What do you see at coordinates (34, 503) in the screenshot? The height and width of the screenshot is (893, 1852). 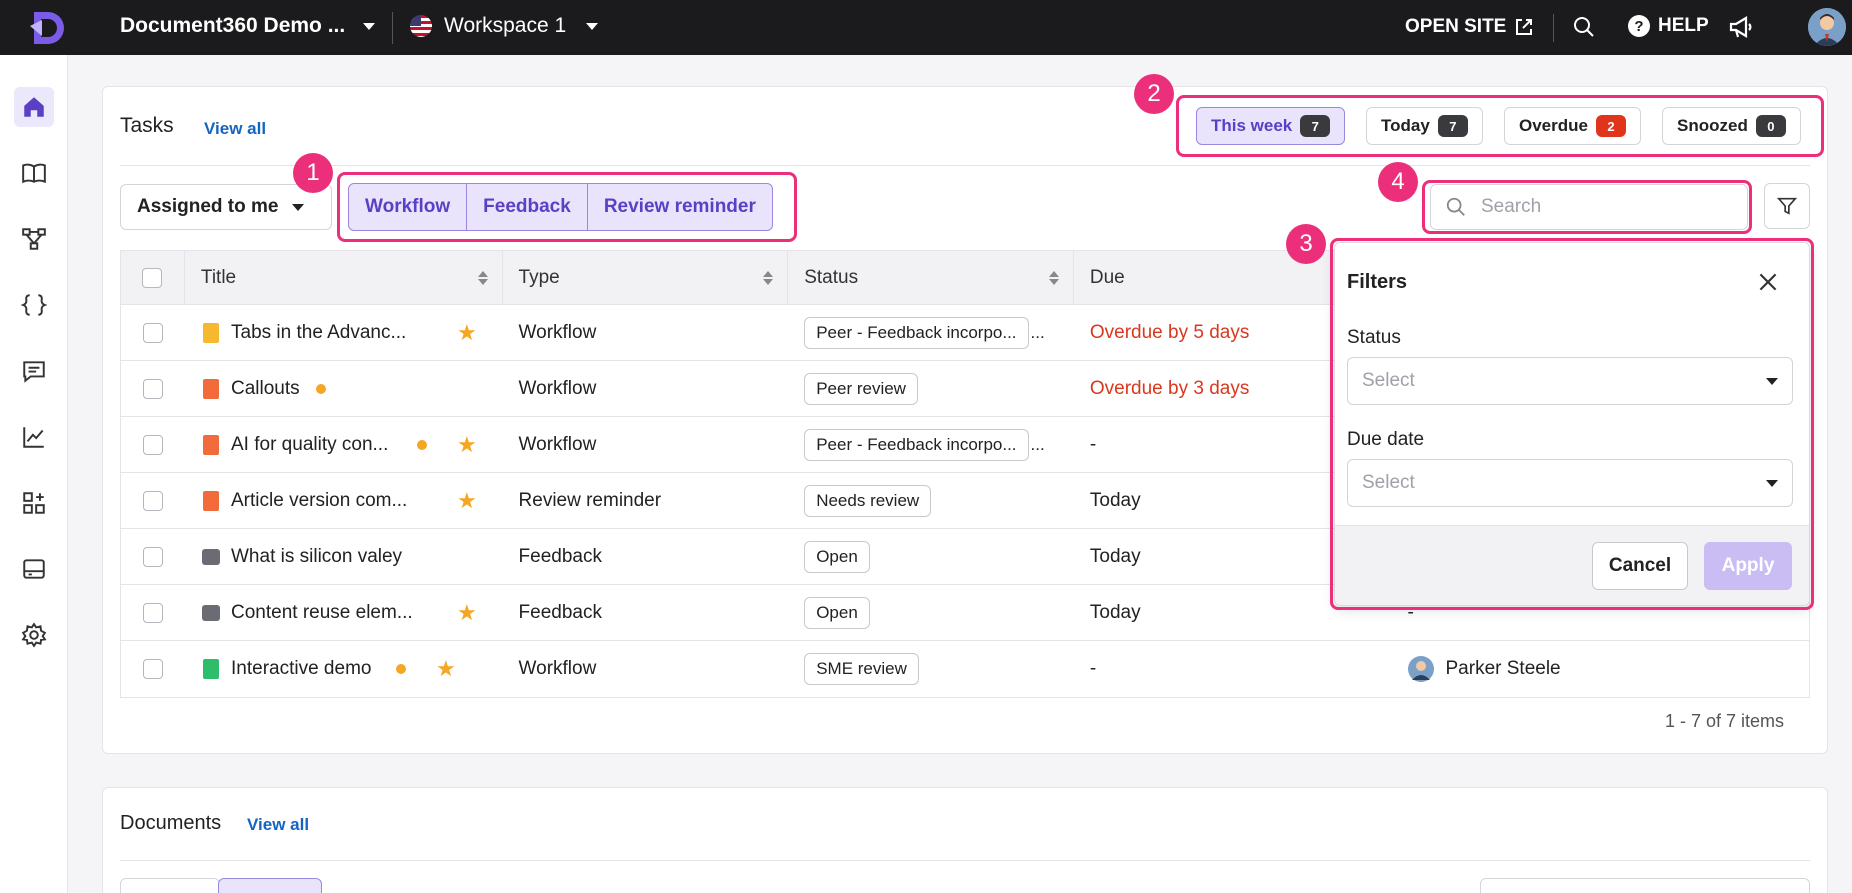 I see `sidebar-item-integrations` at bounding box center [34, 503].